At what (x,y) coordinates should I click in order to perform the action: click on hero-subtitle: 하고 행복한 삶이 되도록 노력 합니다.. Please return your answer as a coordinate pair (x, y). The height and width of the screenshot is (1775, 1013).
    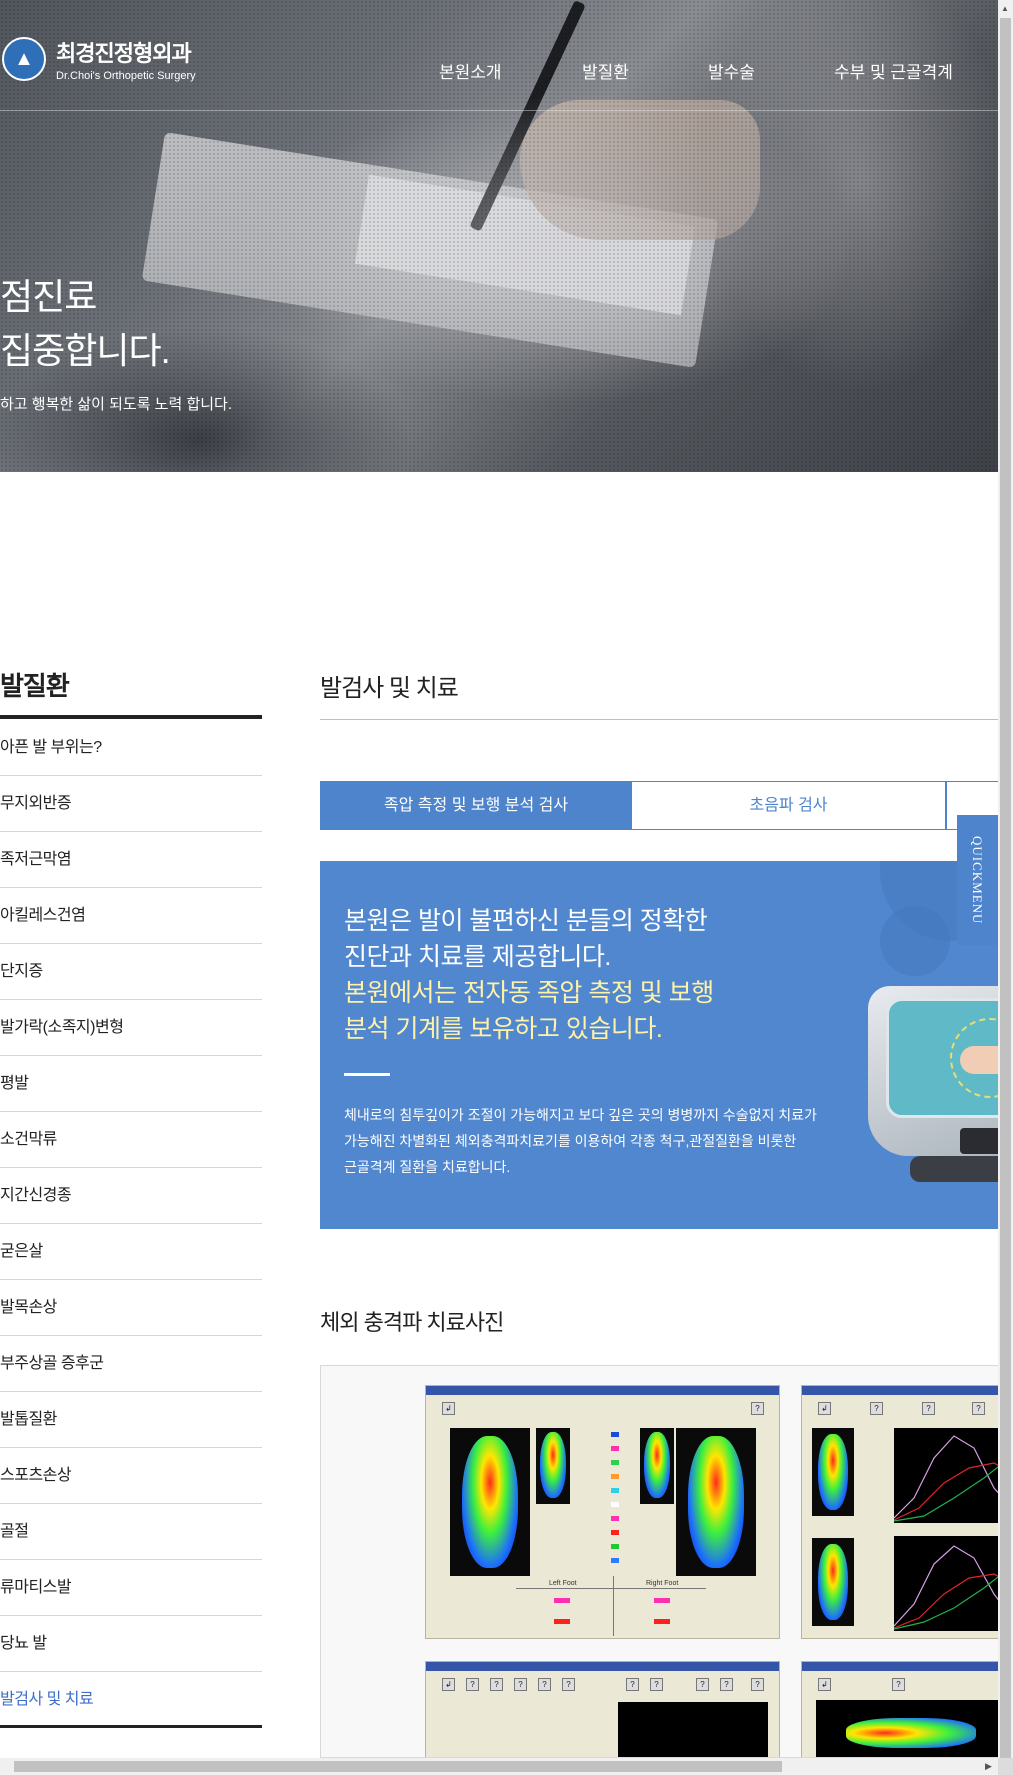
    Looking at the image, I should click on (116, 404).